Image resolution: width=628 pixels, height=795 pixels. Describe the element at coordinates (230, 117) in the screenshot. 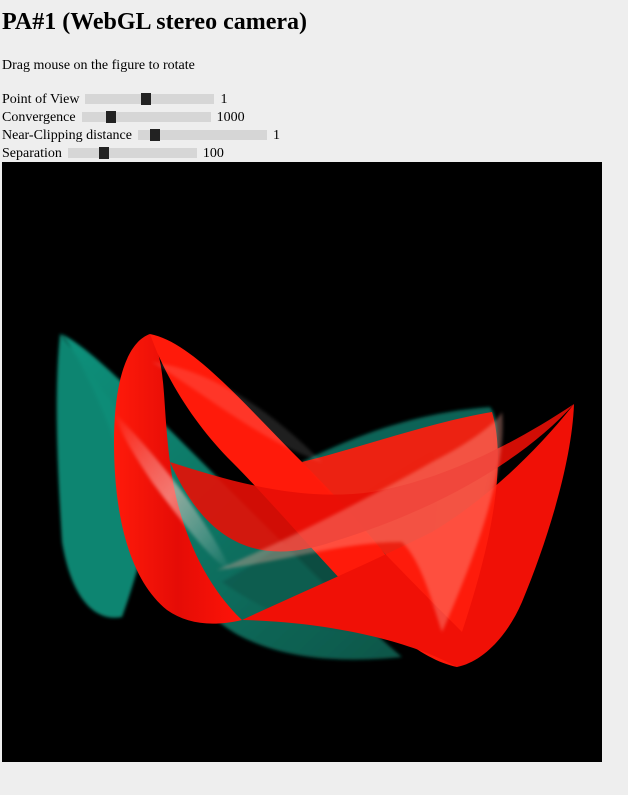

I see `convergence-value: 1000` at that location.